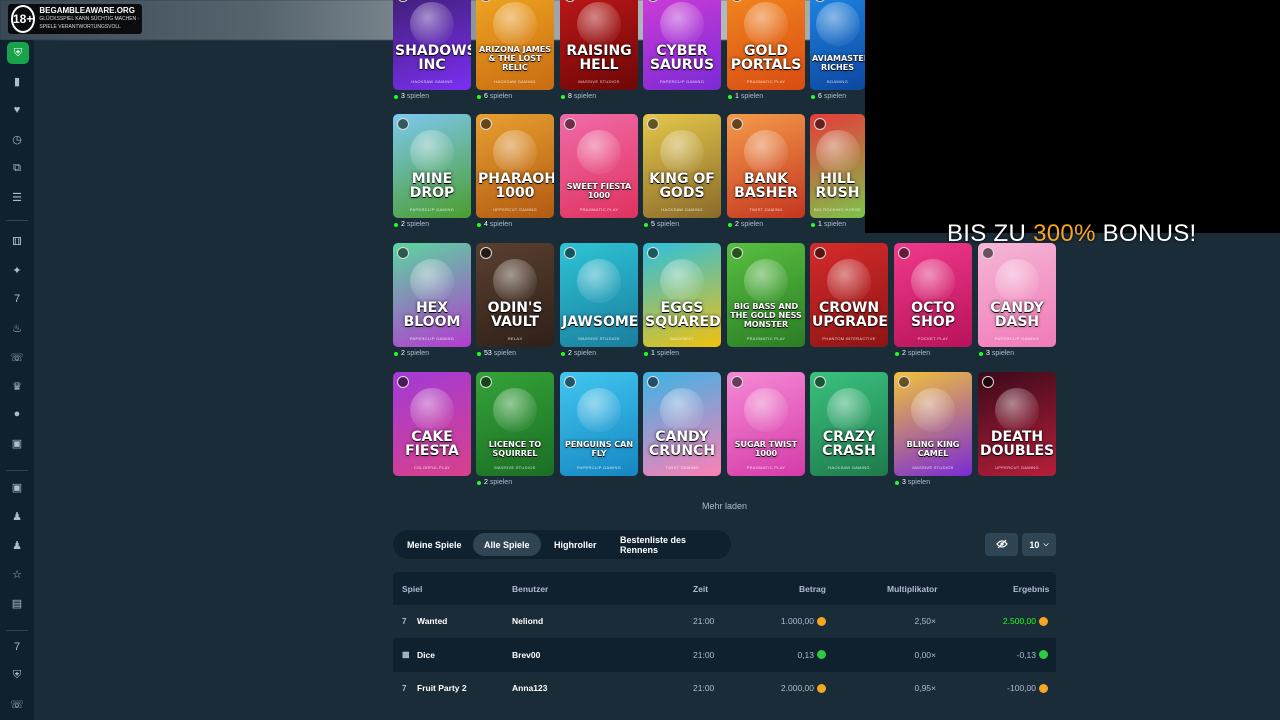 This screenshot has width=1280, height=720. What do you see at coordinates (18, 53) in the screenshot?
I see `shield-icon: ⛨` at bounding box center [18, 53].